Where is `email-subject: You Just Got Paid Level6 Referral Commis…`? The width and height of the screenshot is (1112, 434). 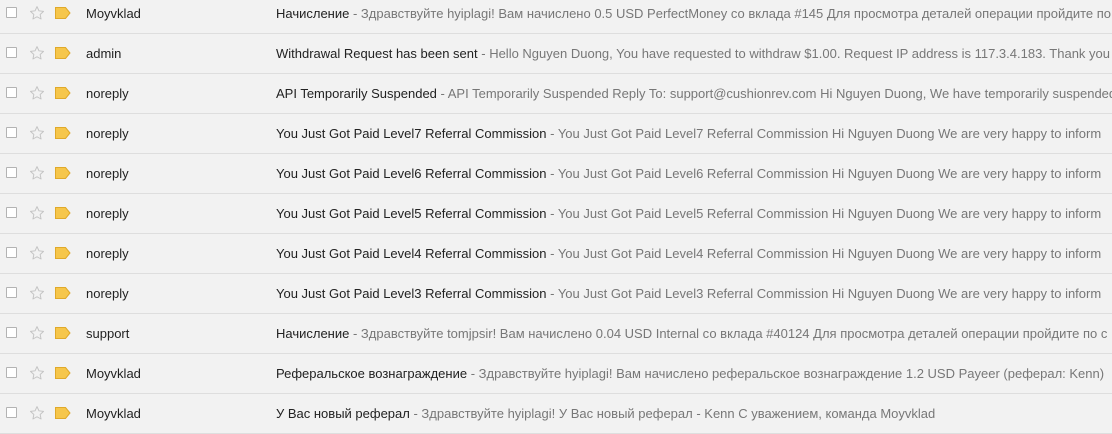
email-subject: You Just Got Paid Level6 Referral Commis… is located at coordinates (411, 173).